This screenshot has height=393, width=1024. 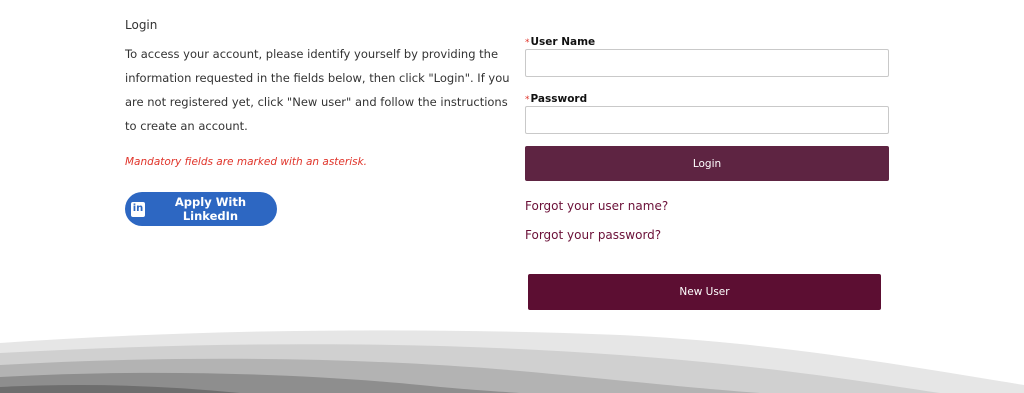 What do you see at coordinates (704, 292) in the screenshot?
I see `new-user-button: New User` at bounding box center [704, 292].